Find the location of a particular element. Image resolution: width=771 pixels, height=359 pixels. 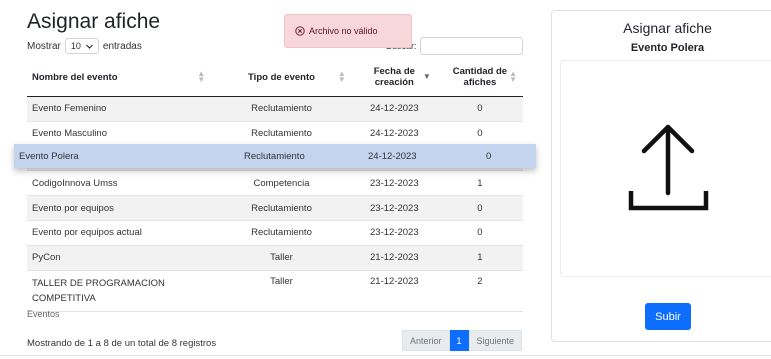

pagination: Anterior 1 Siguiente is located at coordinates (462, 340).